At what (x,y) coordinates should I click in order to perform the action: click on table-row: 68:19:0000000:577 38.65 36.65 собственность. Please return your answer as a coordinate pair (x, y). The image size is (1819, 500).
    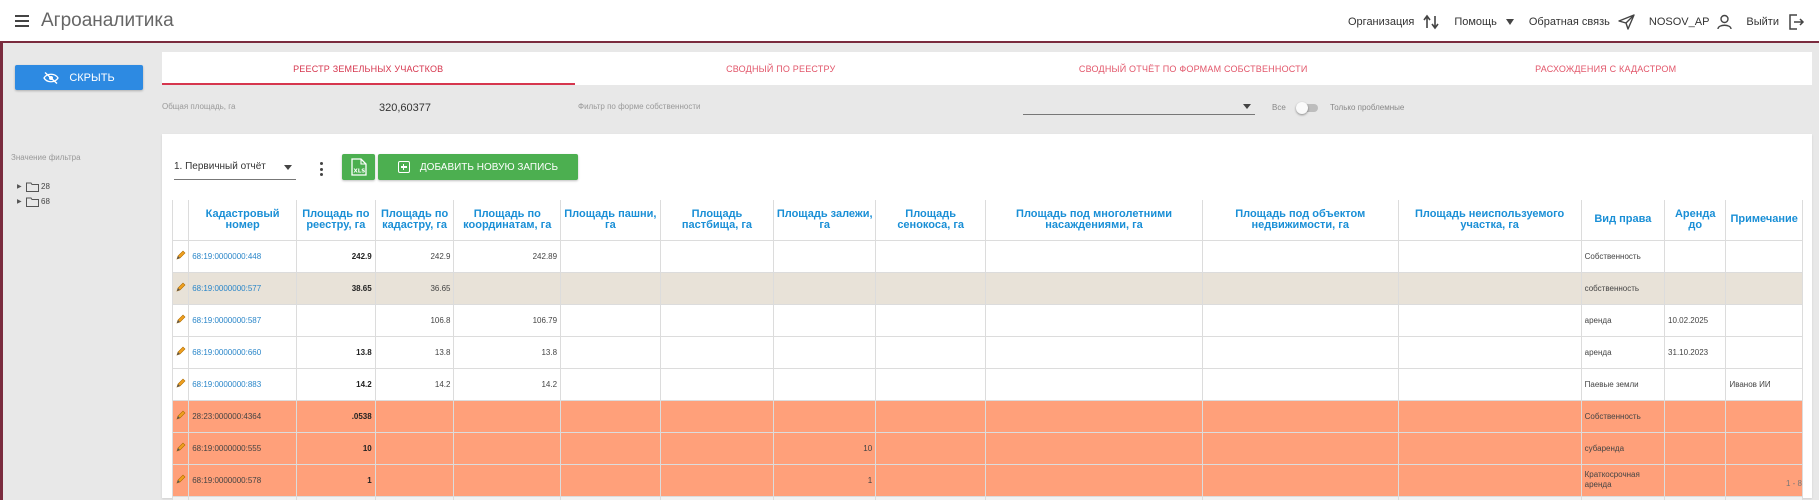
    Looking at the image, I should click on (987, 288).